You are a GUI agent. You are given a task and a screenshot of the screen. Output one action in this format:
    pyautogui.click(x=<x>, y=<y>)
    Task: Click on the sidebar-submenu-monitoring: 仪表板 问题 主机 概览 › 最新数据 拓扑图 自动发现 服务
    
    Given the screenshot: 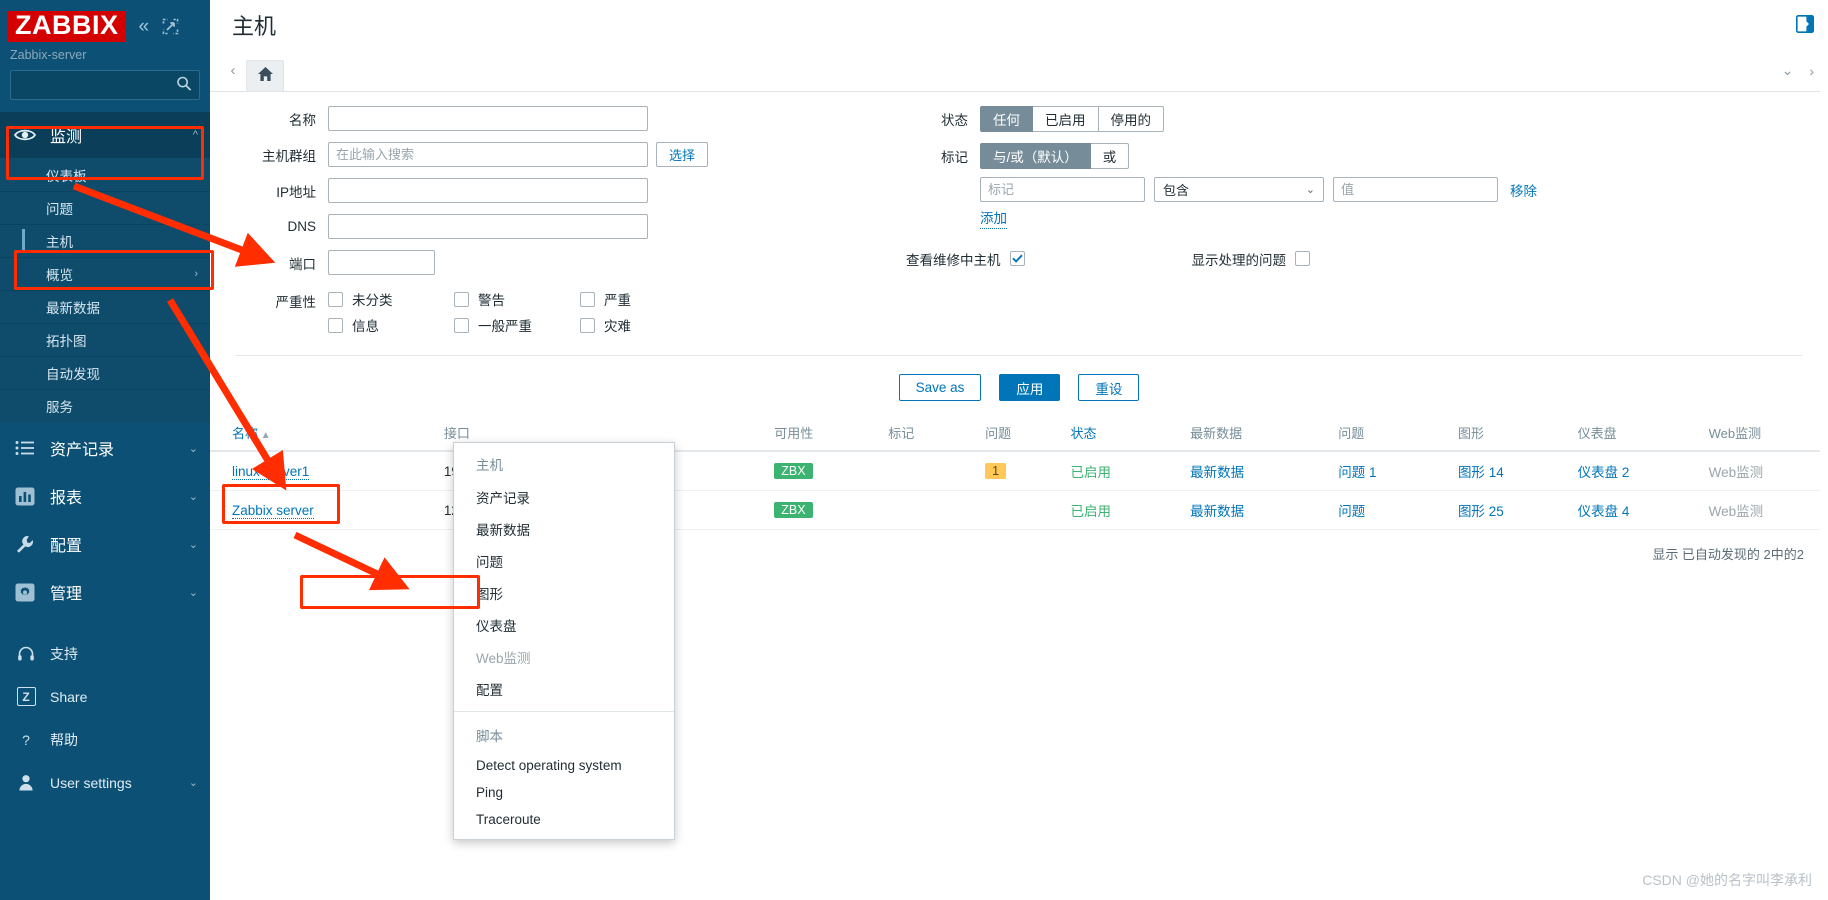 What is the action you would take?
    pyautogui.click(x=105, y=290)
    